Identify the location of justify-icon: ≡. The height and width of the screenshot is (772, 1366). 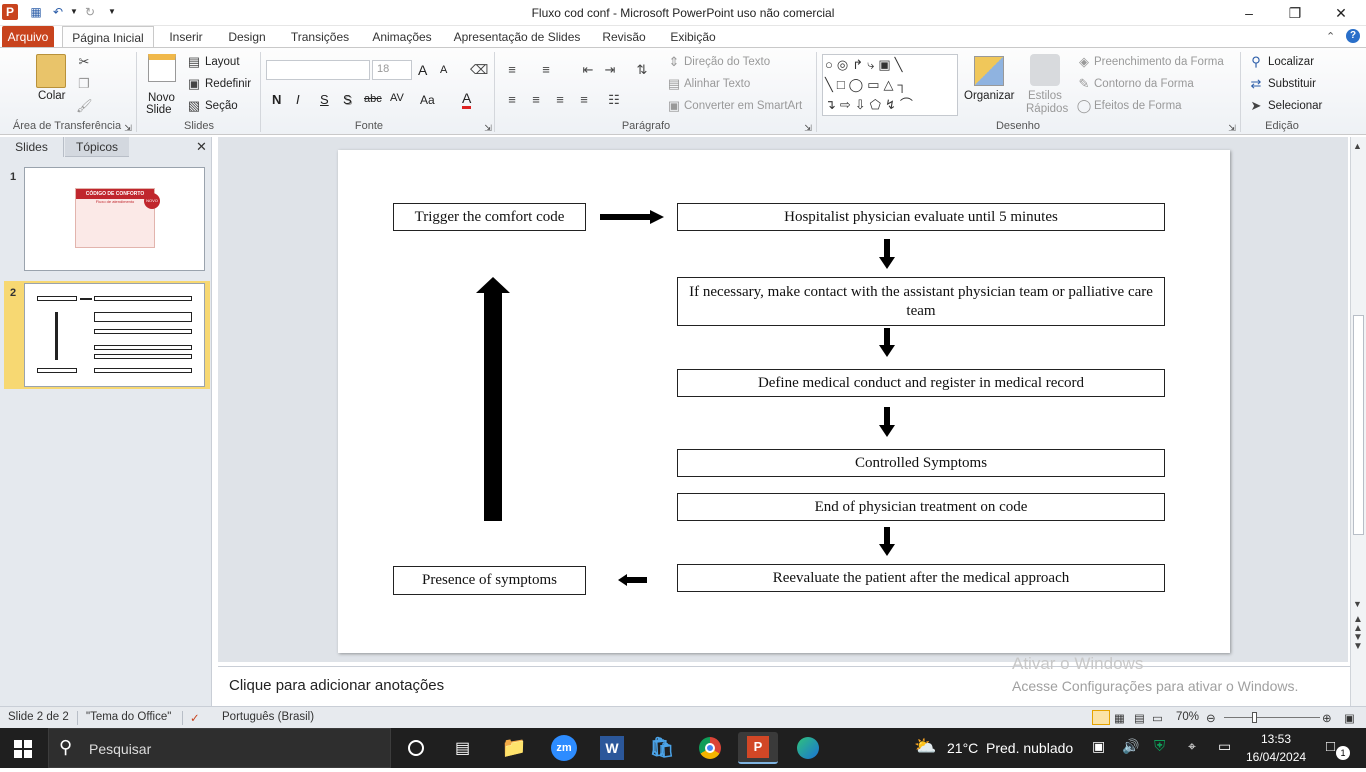
(584, 100).